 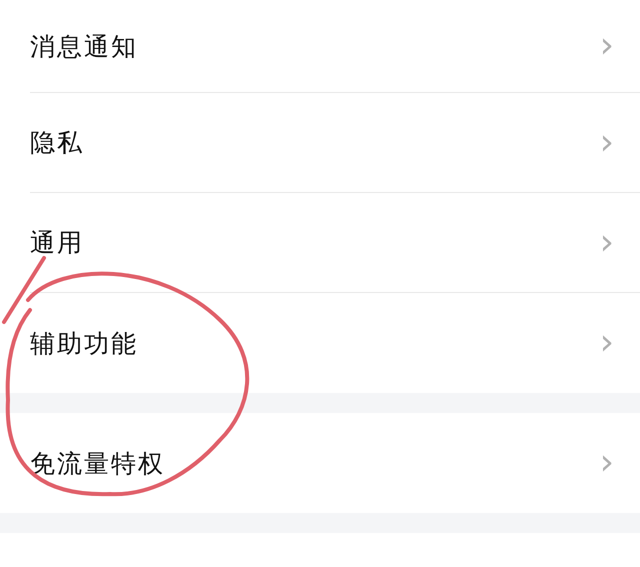 I want to click on item-label: 通用, so click(x=57, y=243).